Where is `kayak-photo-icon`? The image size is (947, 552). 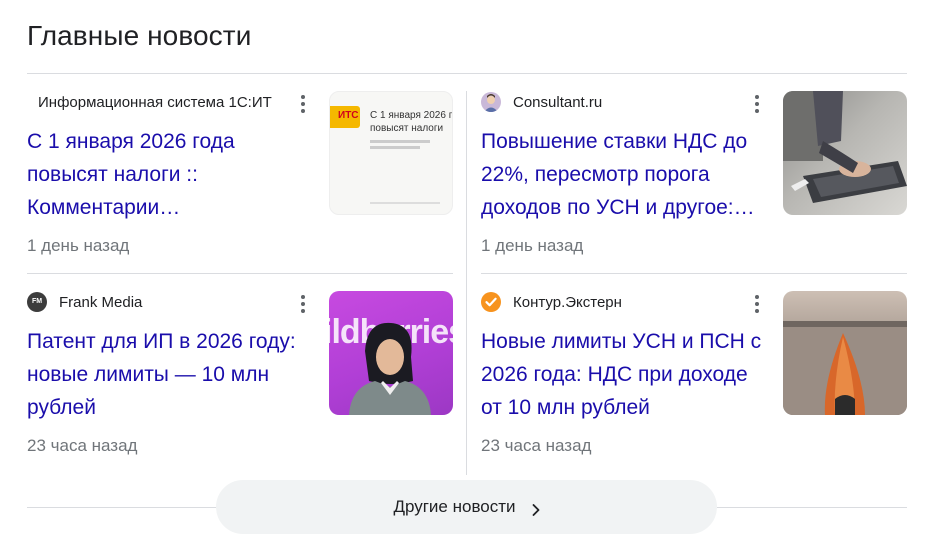 kayak-photo-icon is located at coordinates (845, 368).